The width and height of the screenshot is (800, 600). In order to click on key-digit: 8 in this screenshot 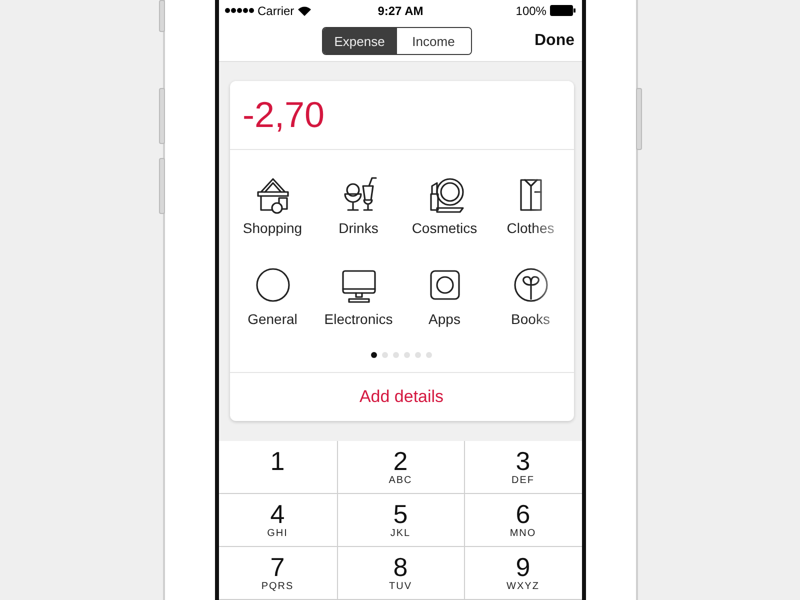, I will do `click(400, 567)`.